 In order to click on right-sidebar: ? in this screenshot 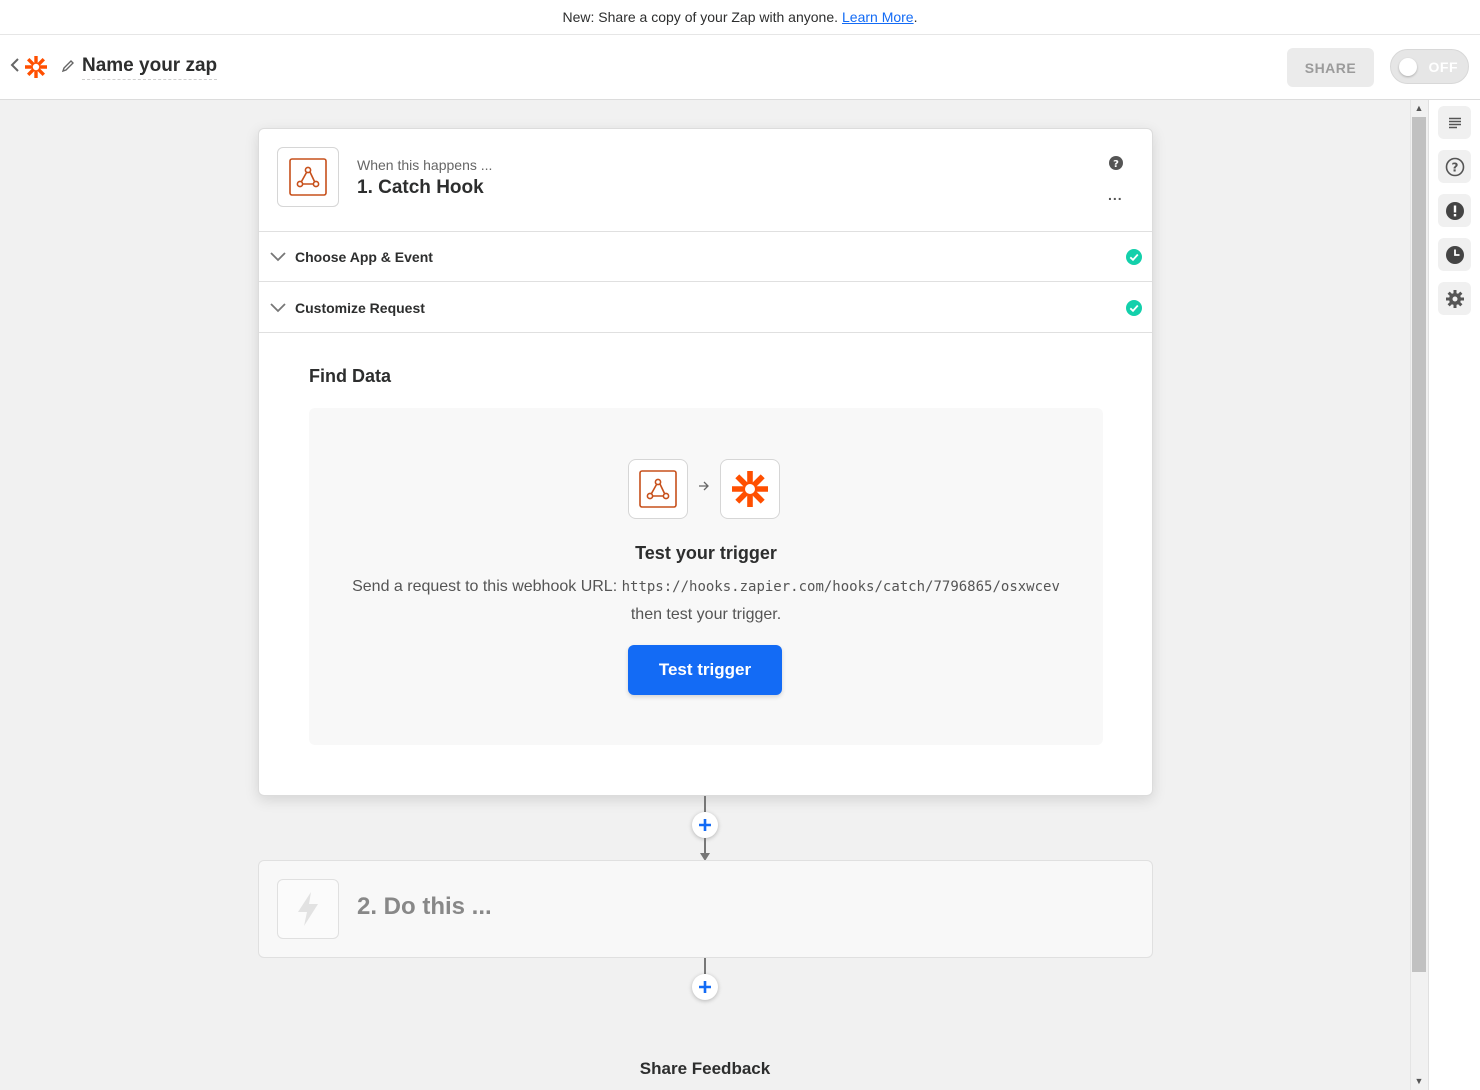, I will do `click(1454, 595)`.